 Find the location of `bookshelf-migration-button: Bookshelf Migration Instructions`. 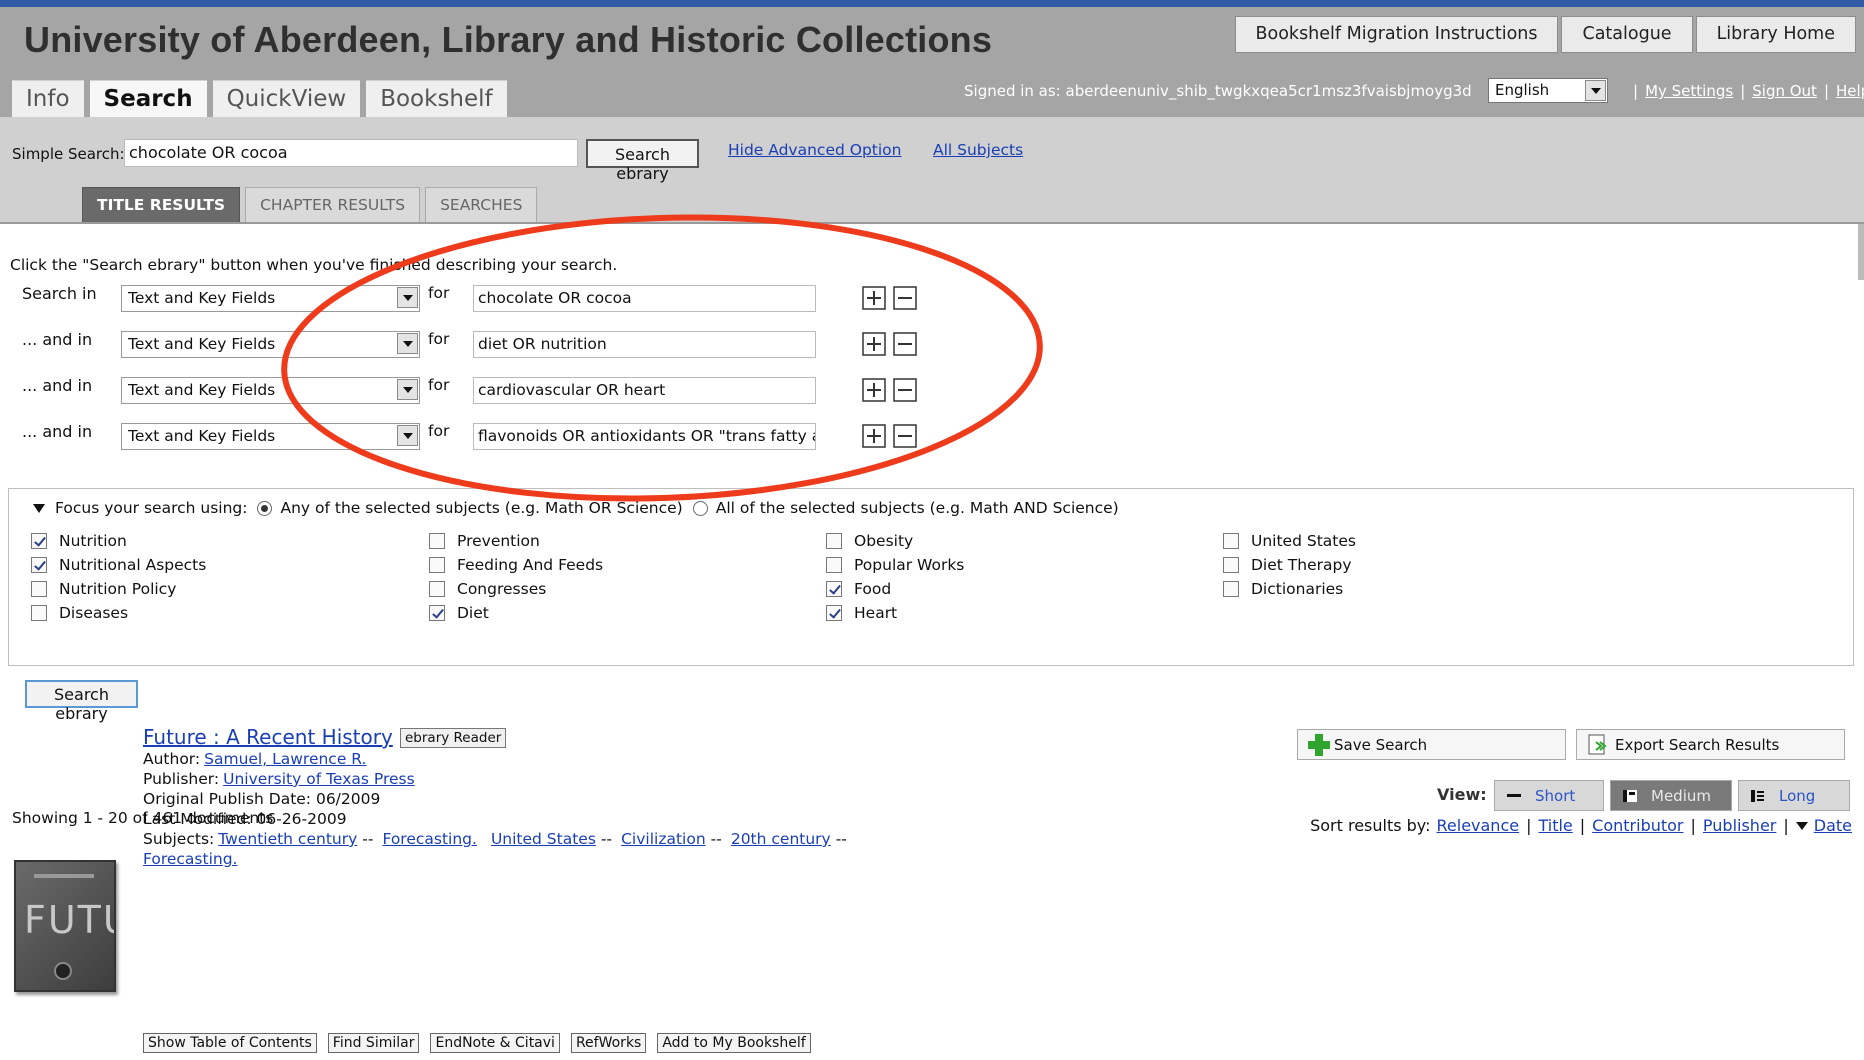

bookshelf-migration-button: Bookshelf Migration Instructions is located at coordinates (1396, 34).